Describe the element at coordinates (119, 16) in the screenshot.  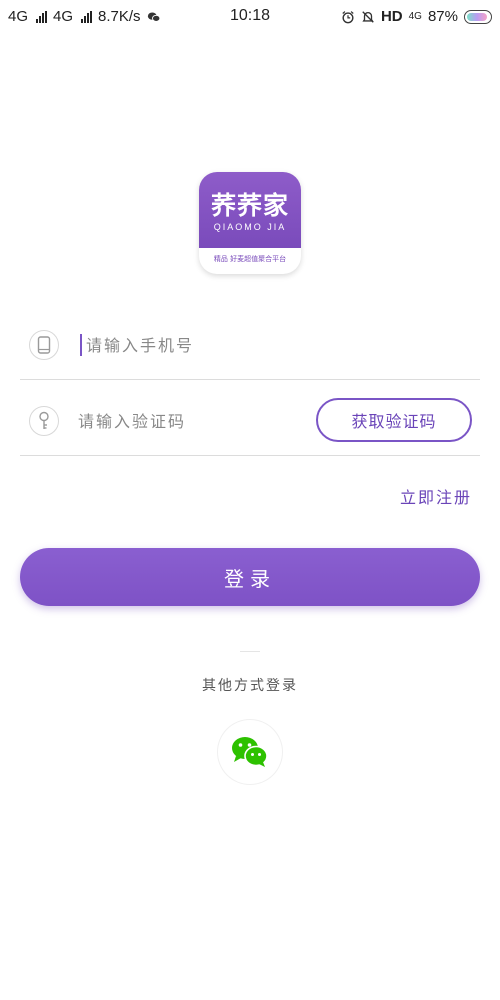
I see `network-speed: 8.7K/s` at that location.